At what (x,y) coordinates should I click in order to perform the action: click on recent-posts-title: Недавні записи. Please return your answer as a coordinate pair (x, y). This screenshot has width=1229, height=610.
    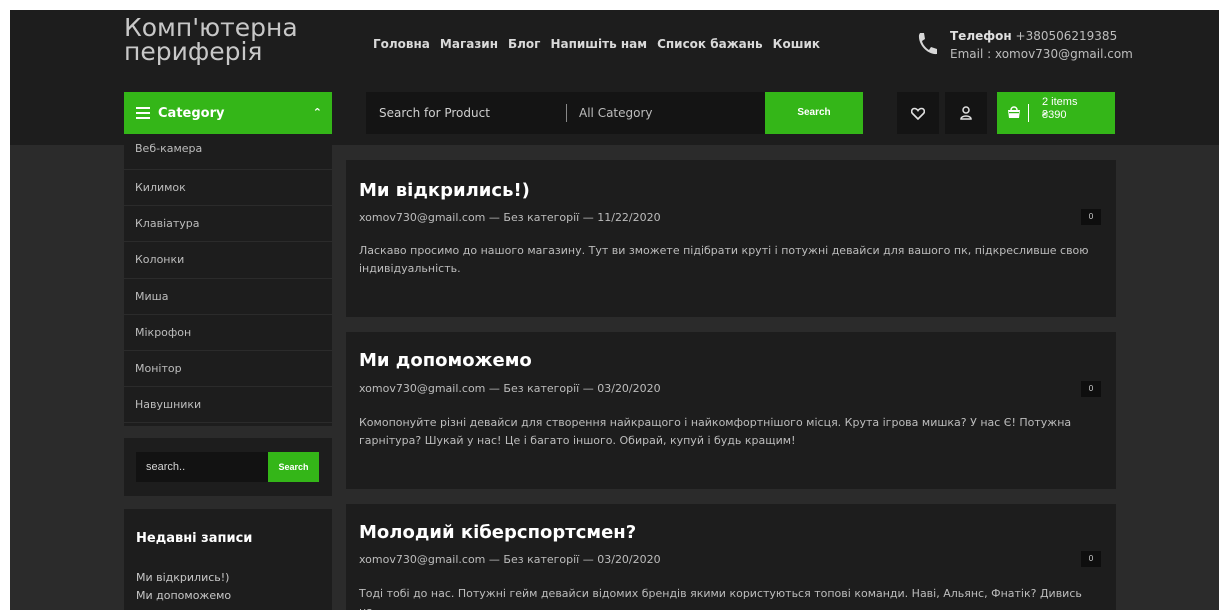
    Looking at the image, I should click on (194, 538).